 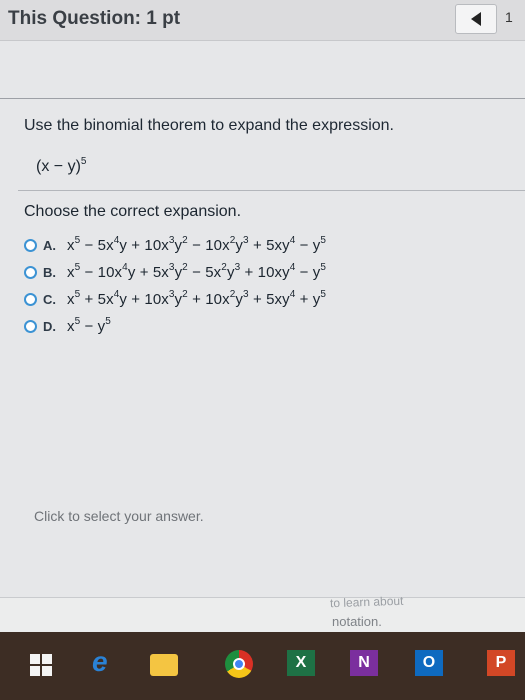 I want to click on choice-letter: C., so click(x=49, y=299).